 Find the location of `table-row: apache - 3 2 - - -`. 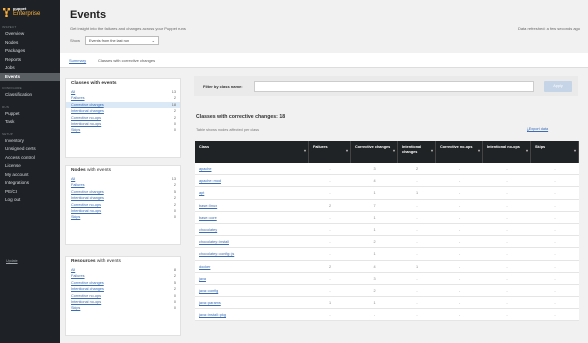

table-row: apache - 3 2 - - - is located at coordinates (387, 169).